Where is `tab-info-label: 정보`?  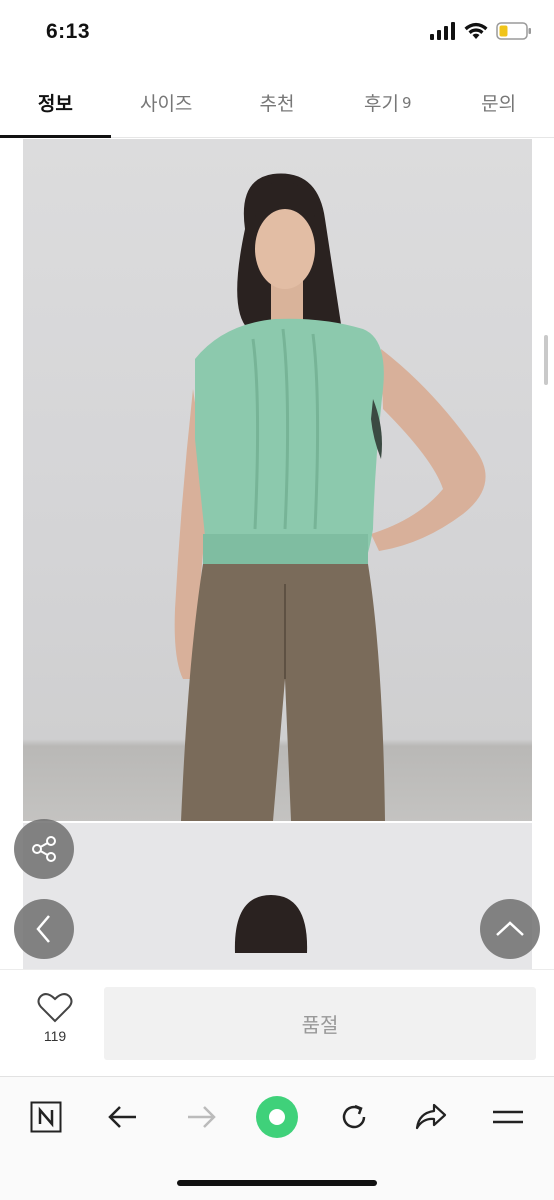
tab-info-label: 정보 is located at coordinates (55, 104).